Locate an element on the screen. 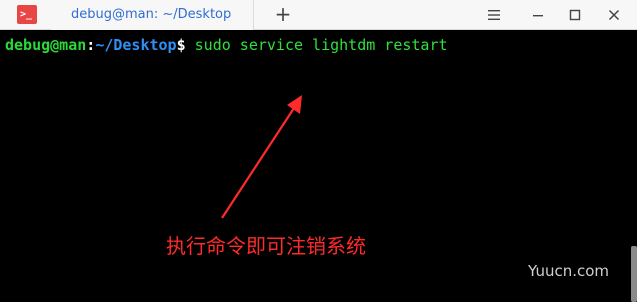 Image resolution: width=637 pixels, height=302 pixels. close-icon is located at coordinates (614, 15).